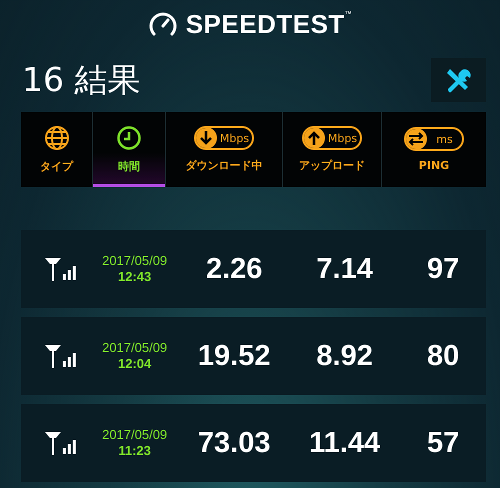  Describe the element at coordinates (135, 277) in the screenshot. I see `result-time: 12:43` at that location.